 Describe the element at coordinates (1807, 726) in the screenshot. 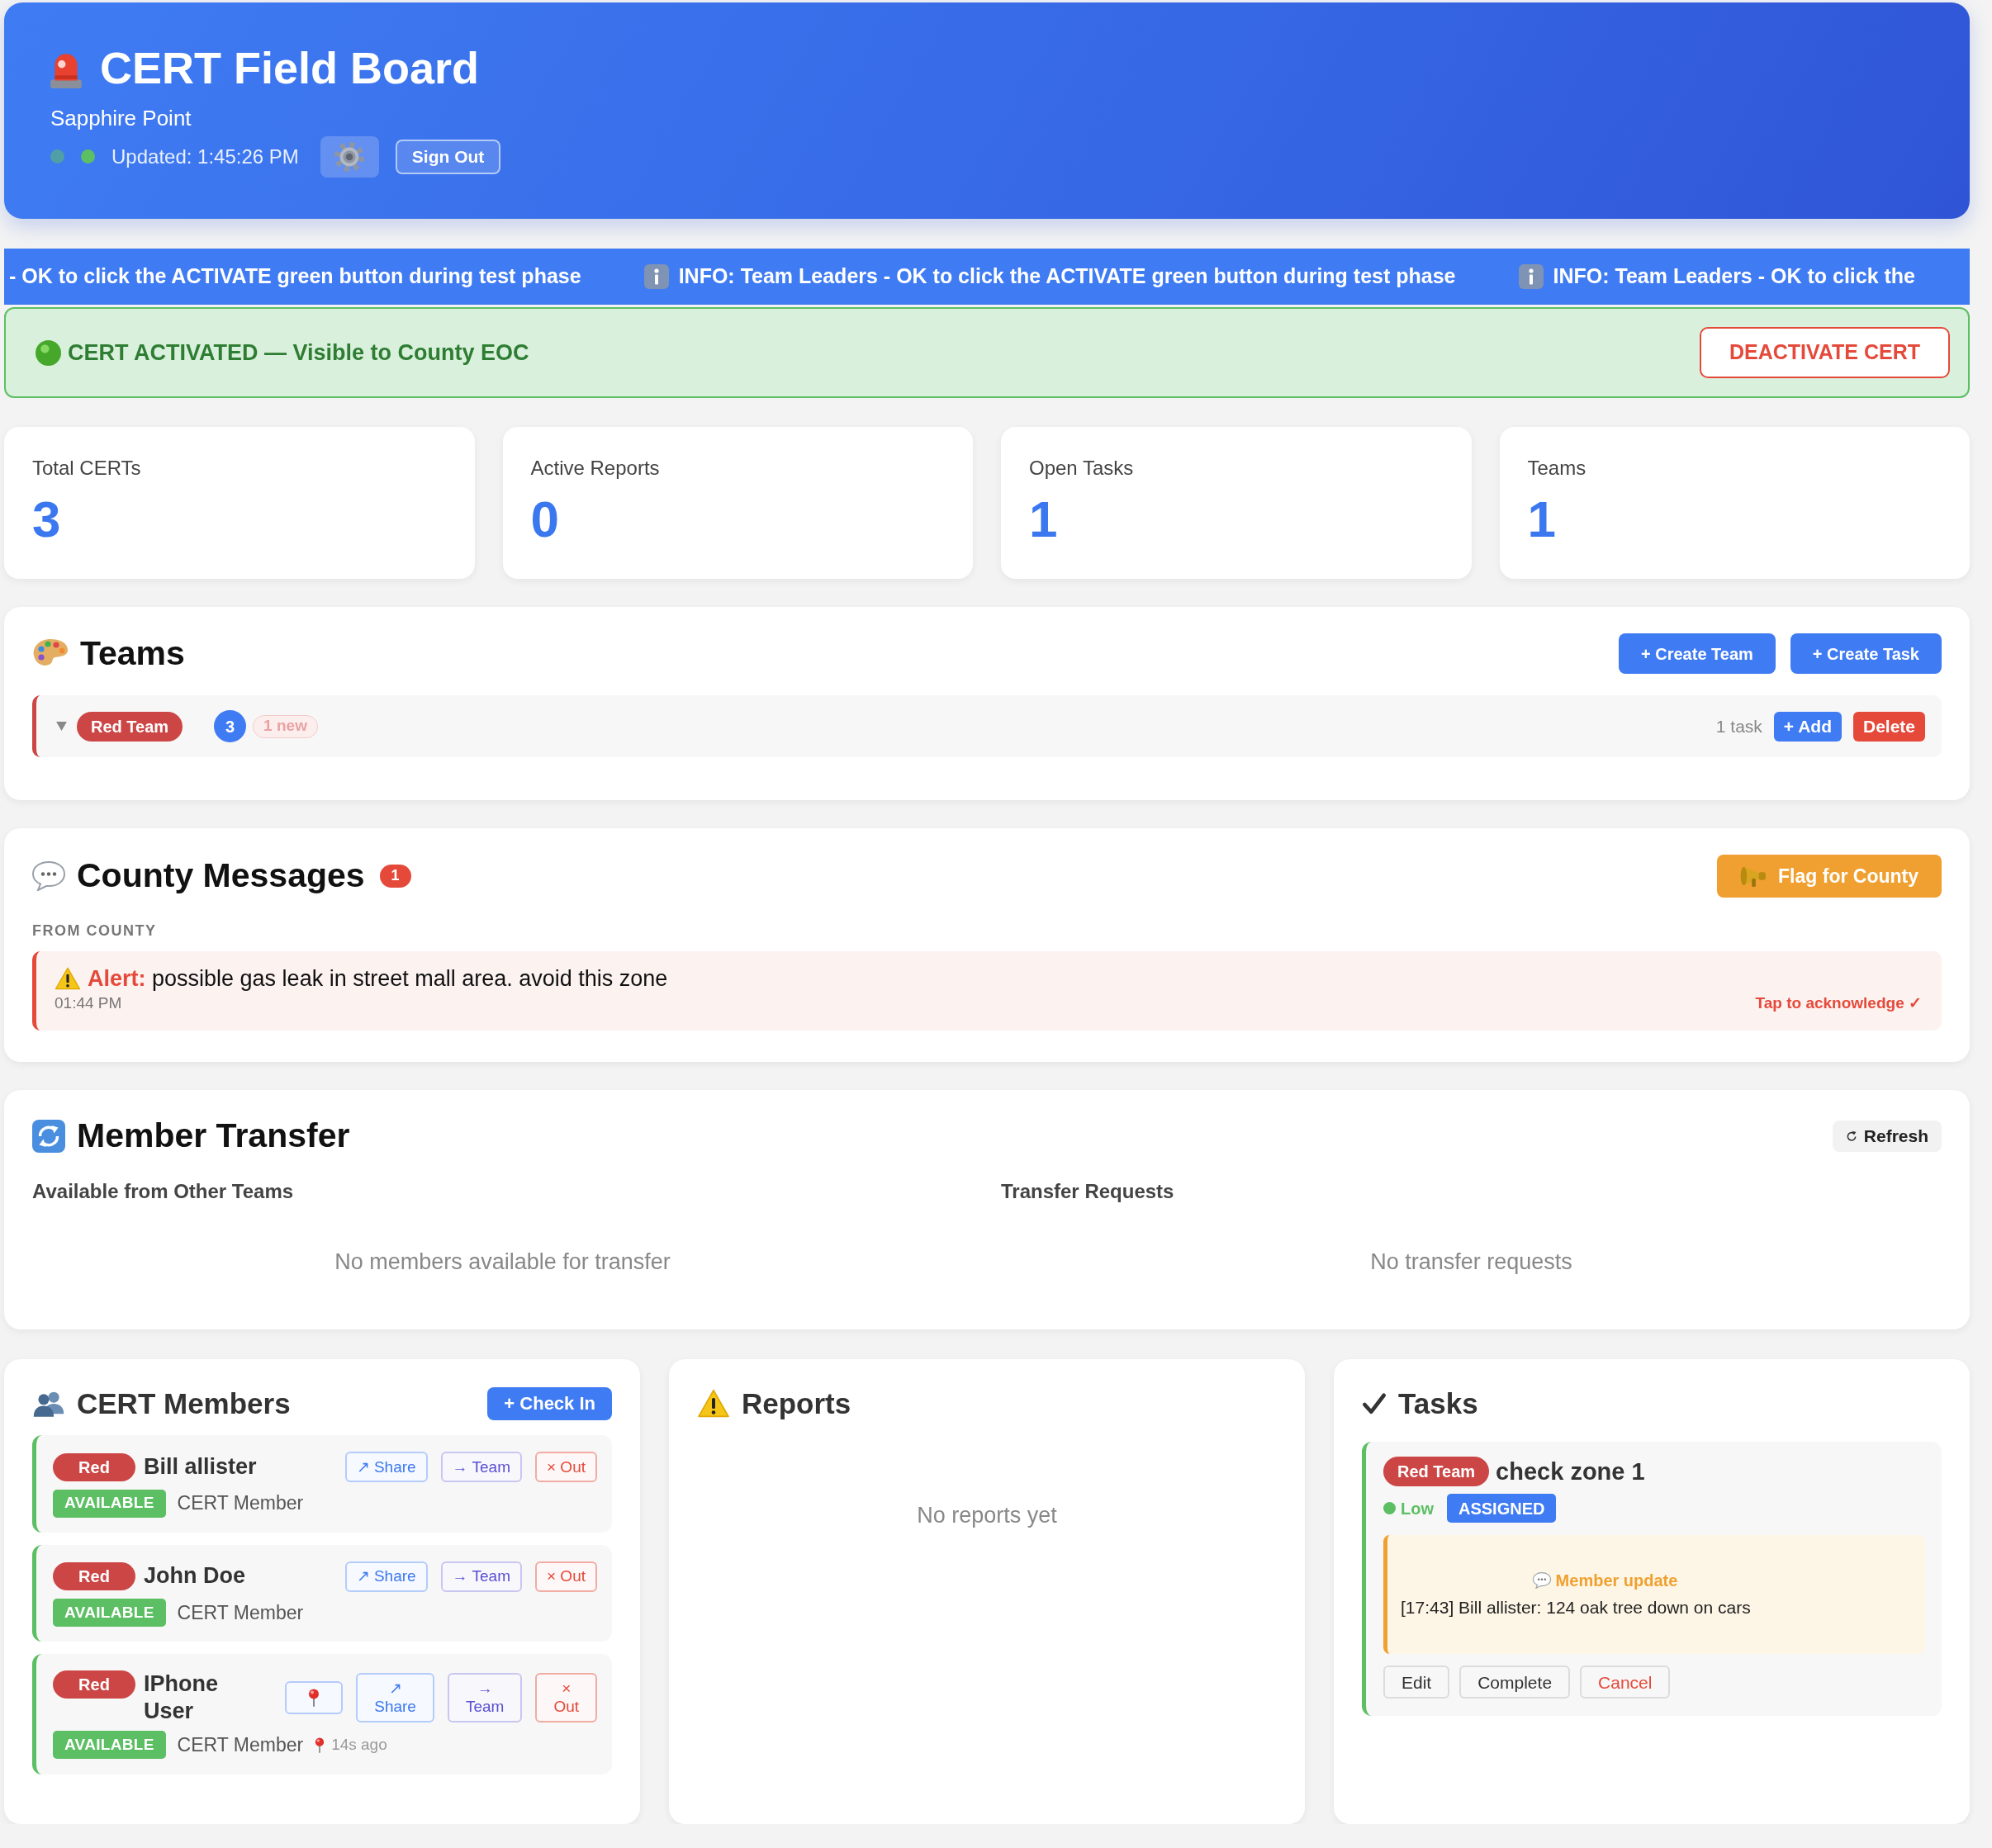

I see `add-button: + Add` at that location.